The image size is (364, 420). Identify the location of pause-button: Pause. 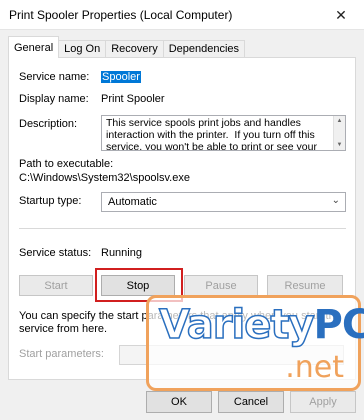
(221, 285).